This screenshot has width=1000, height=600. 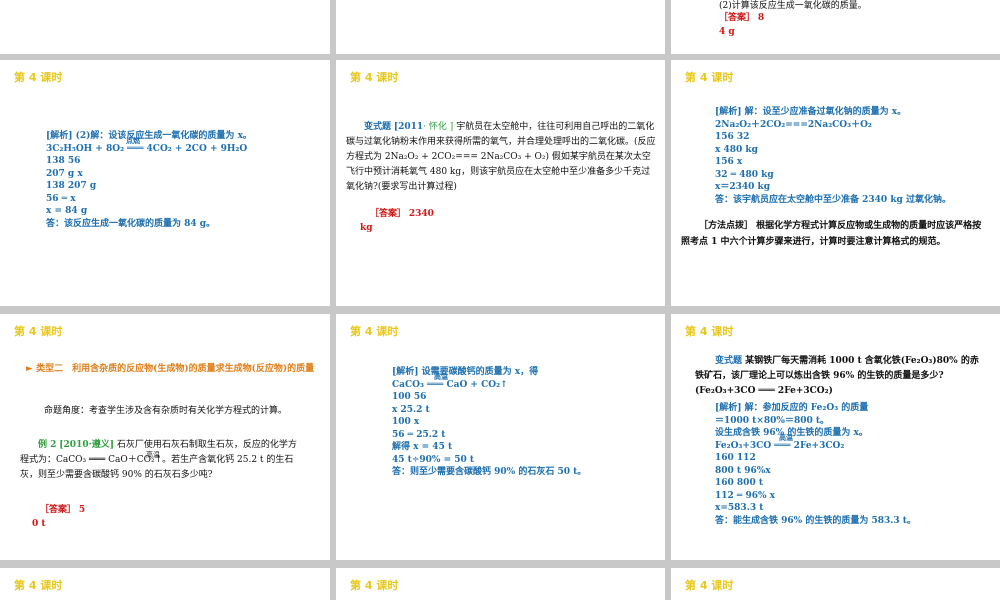 What do you see at coordinates (64, 173) in the screenshot?
I see `solution-line: 207 g x` at bounding box center [64, 173].